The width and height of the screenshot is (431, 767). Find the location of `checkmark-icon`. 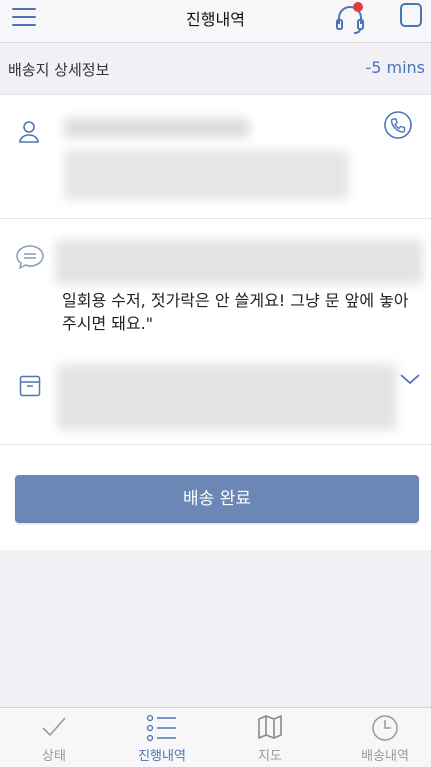

checkmark-icon is located at coordinates (54, 727).